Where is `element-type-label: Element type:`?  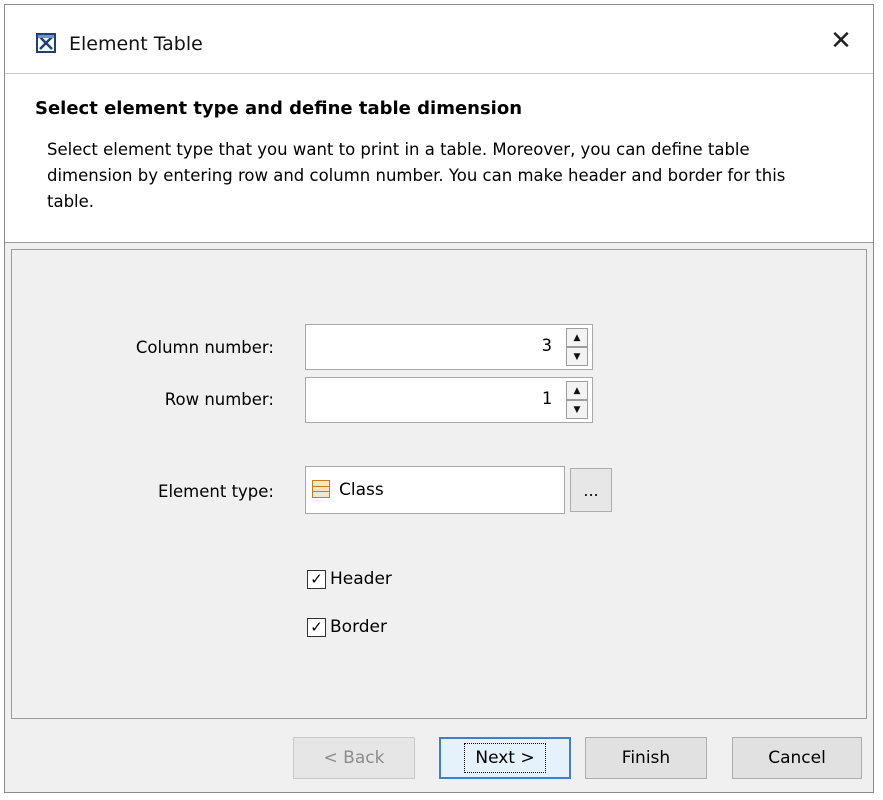 element-type-label: Element type: is located at coordinates (216, 491).